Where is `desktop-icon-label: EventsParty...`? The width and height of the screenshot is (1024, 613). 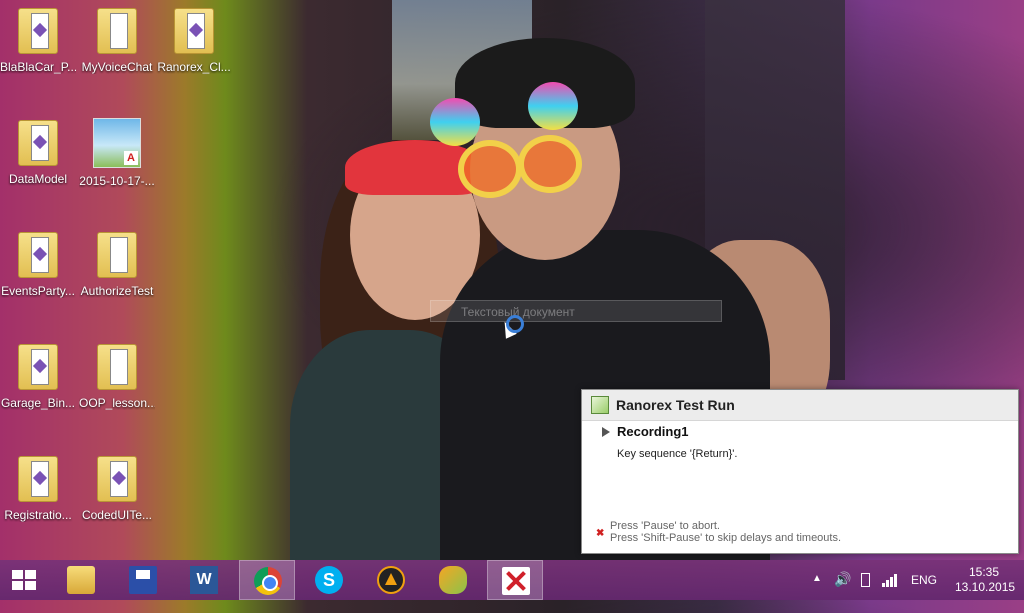 desktop-icon-label: EventsParty... is located at coordinates (38, 291).